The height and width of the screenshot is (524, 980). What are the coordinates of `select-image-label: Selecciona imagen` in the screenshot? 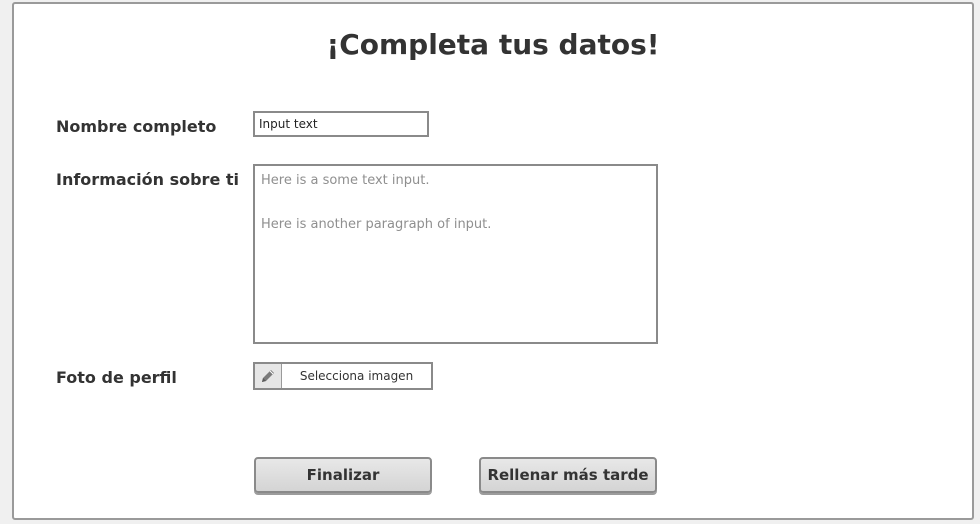 It's located at (356, 376).